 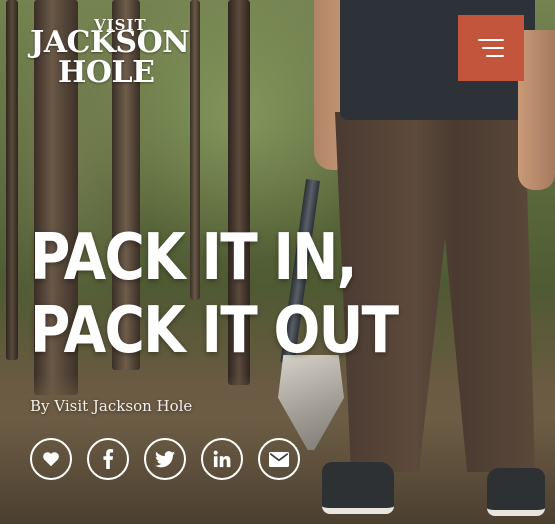 I want to click on share-favorite-button, so click(x=51, y=459).